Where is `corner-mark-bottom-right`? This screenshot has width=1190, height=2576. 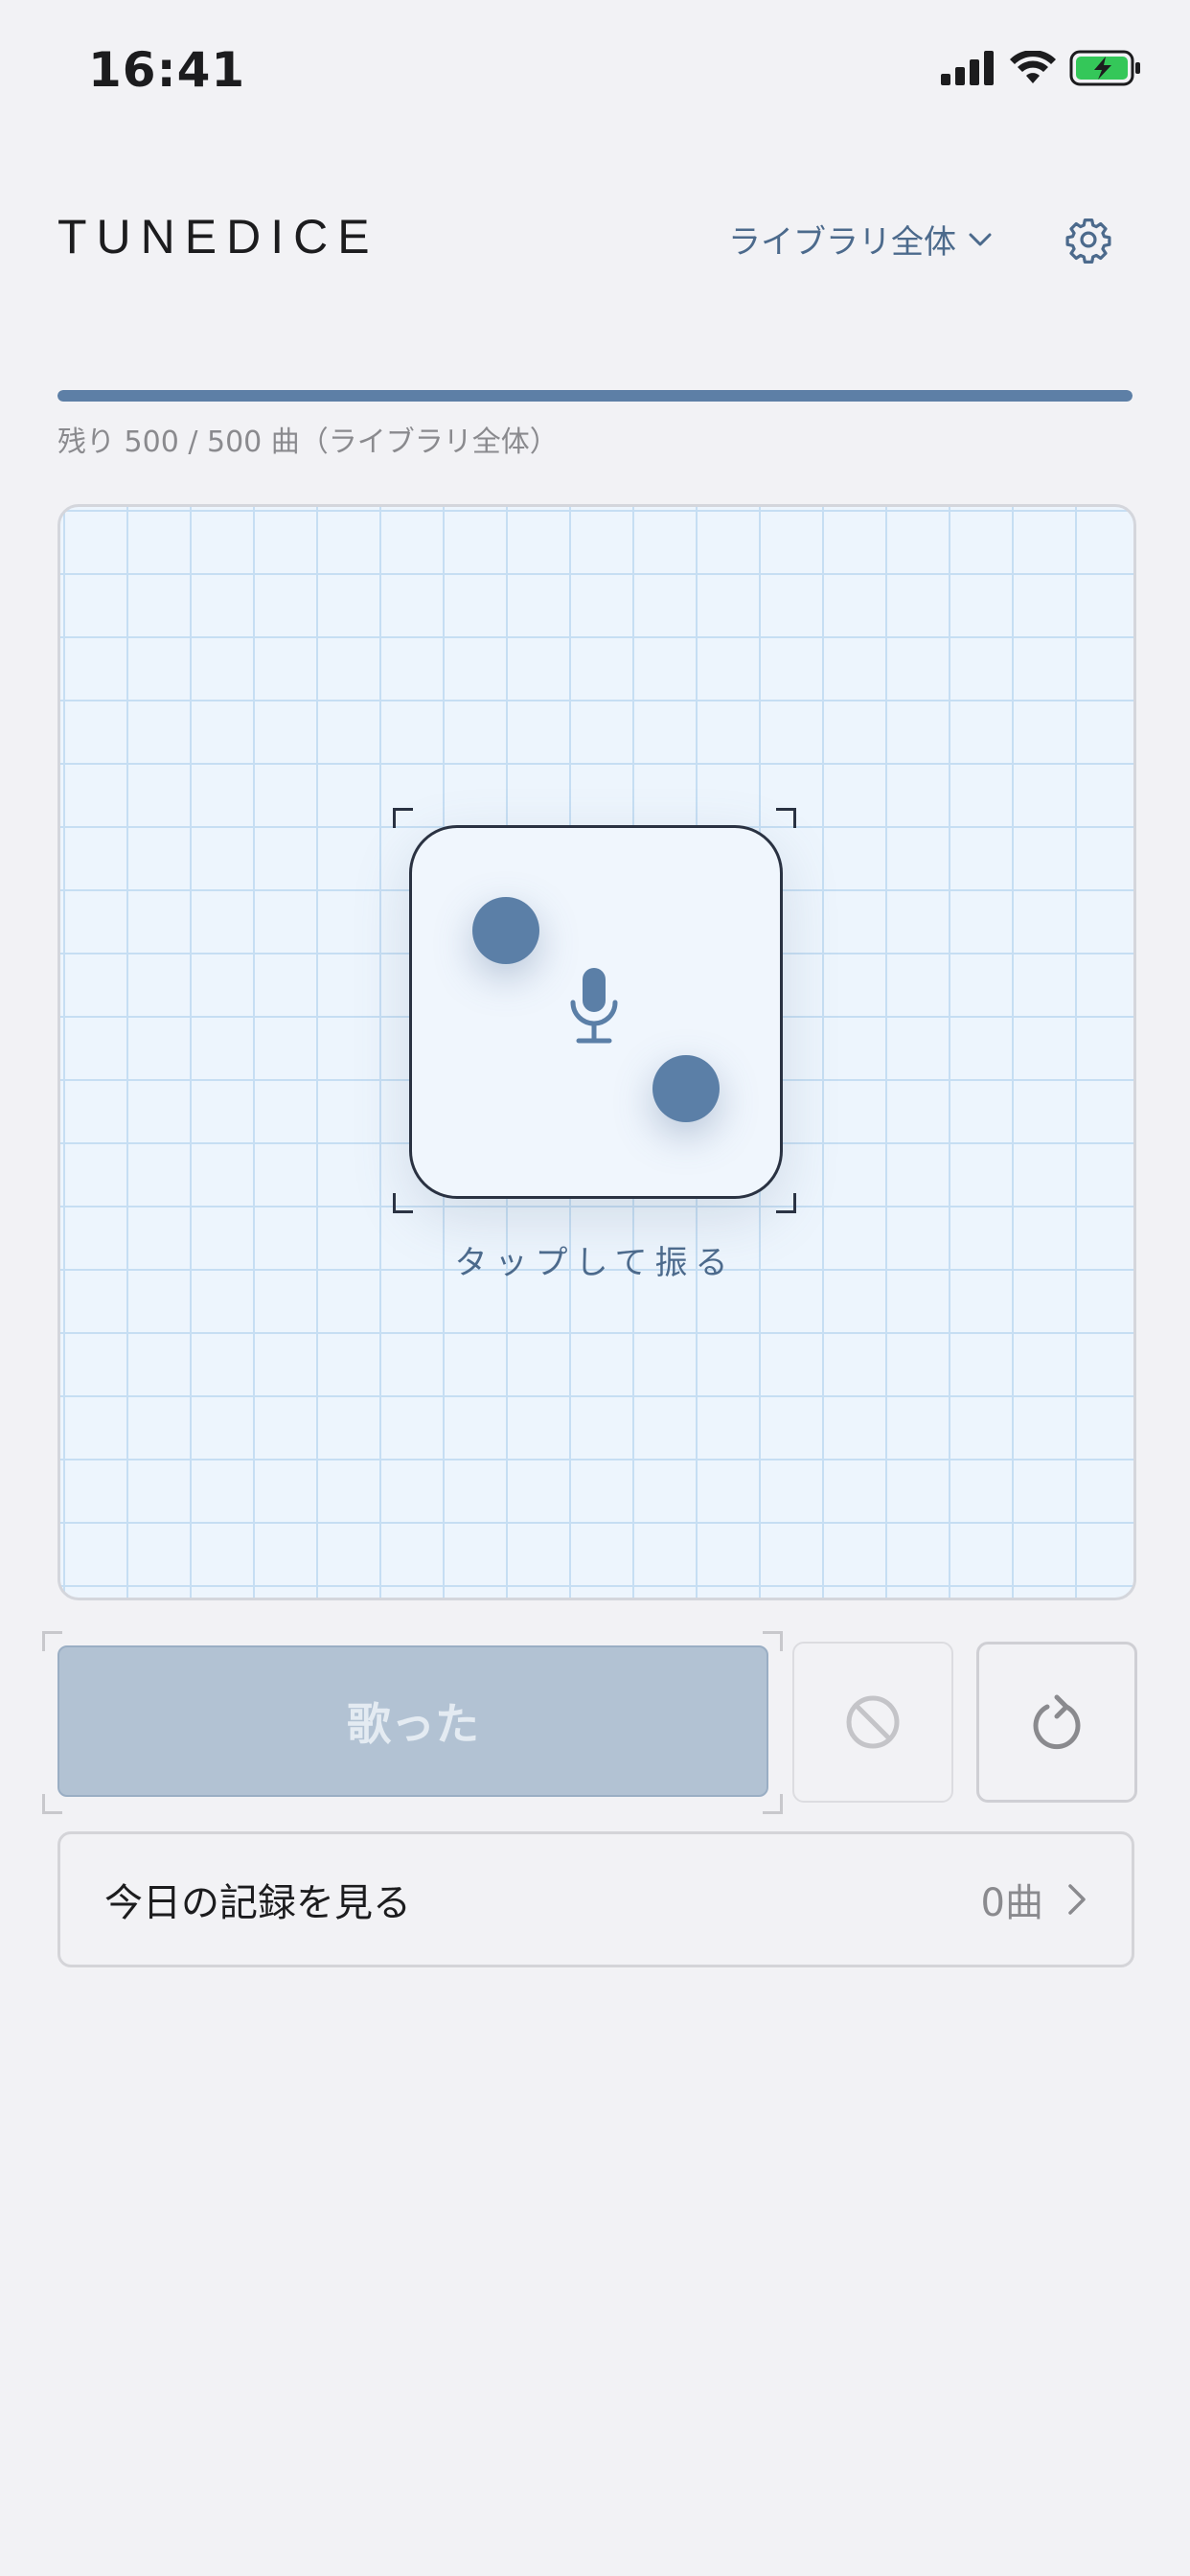 corner-mark-bottom-right is located at coordinates (786, 1203).